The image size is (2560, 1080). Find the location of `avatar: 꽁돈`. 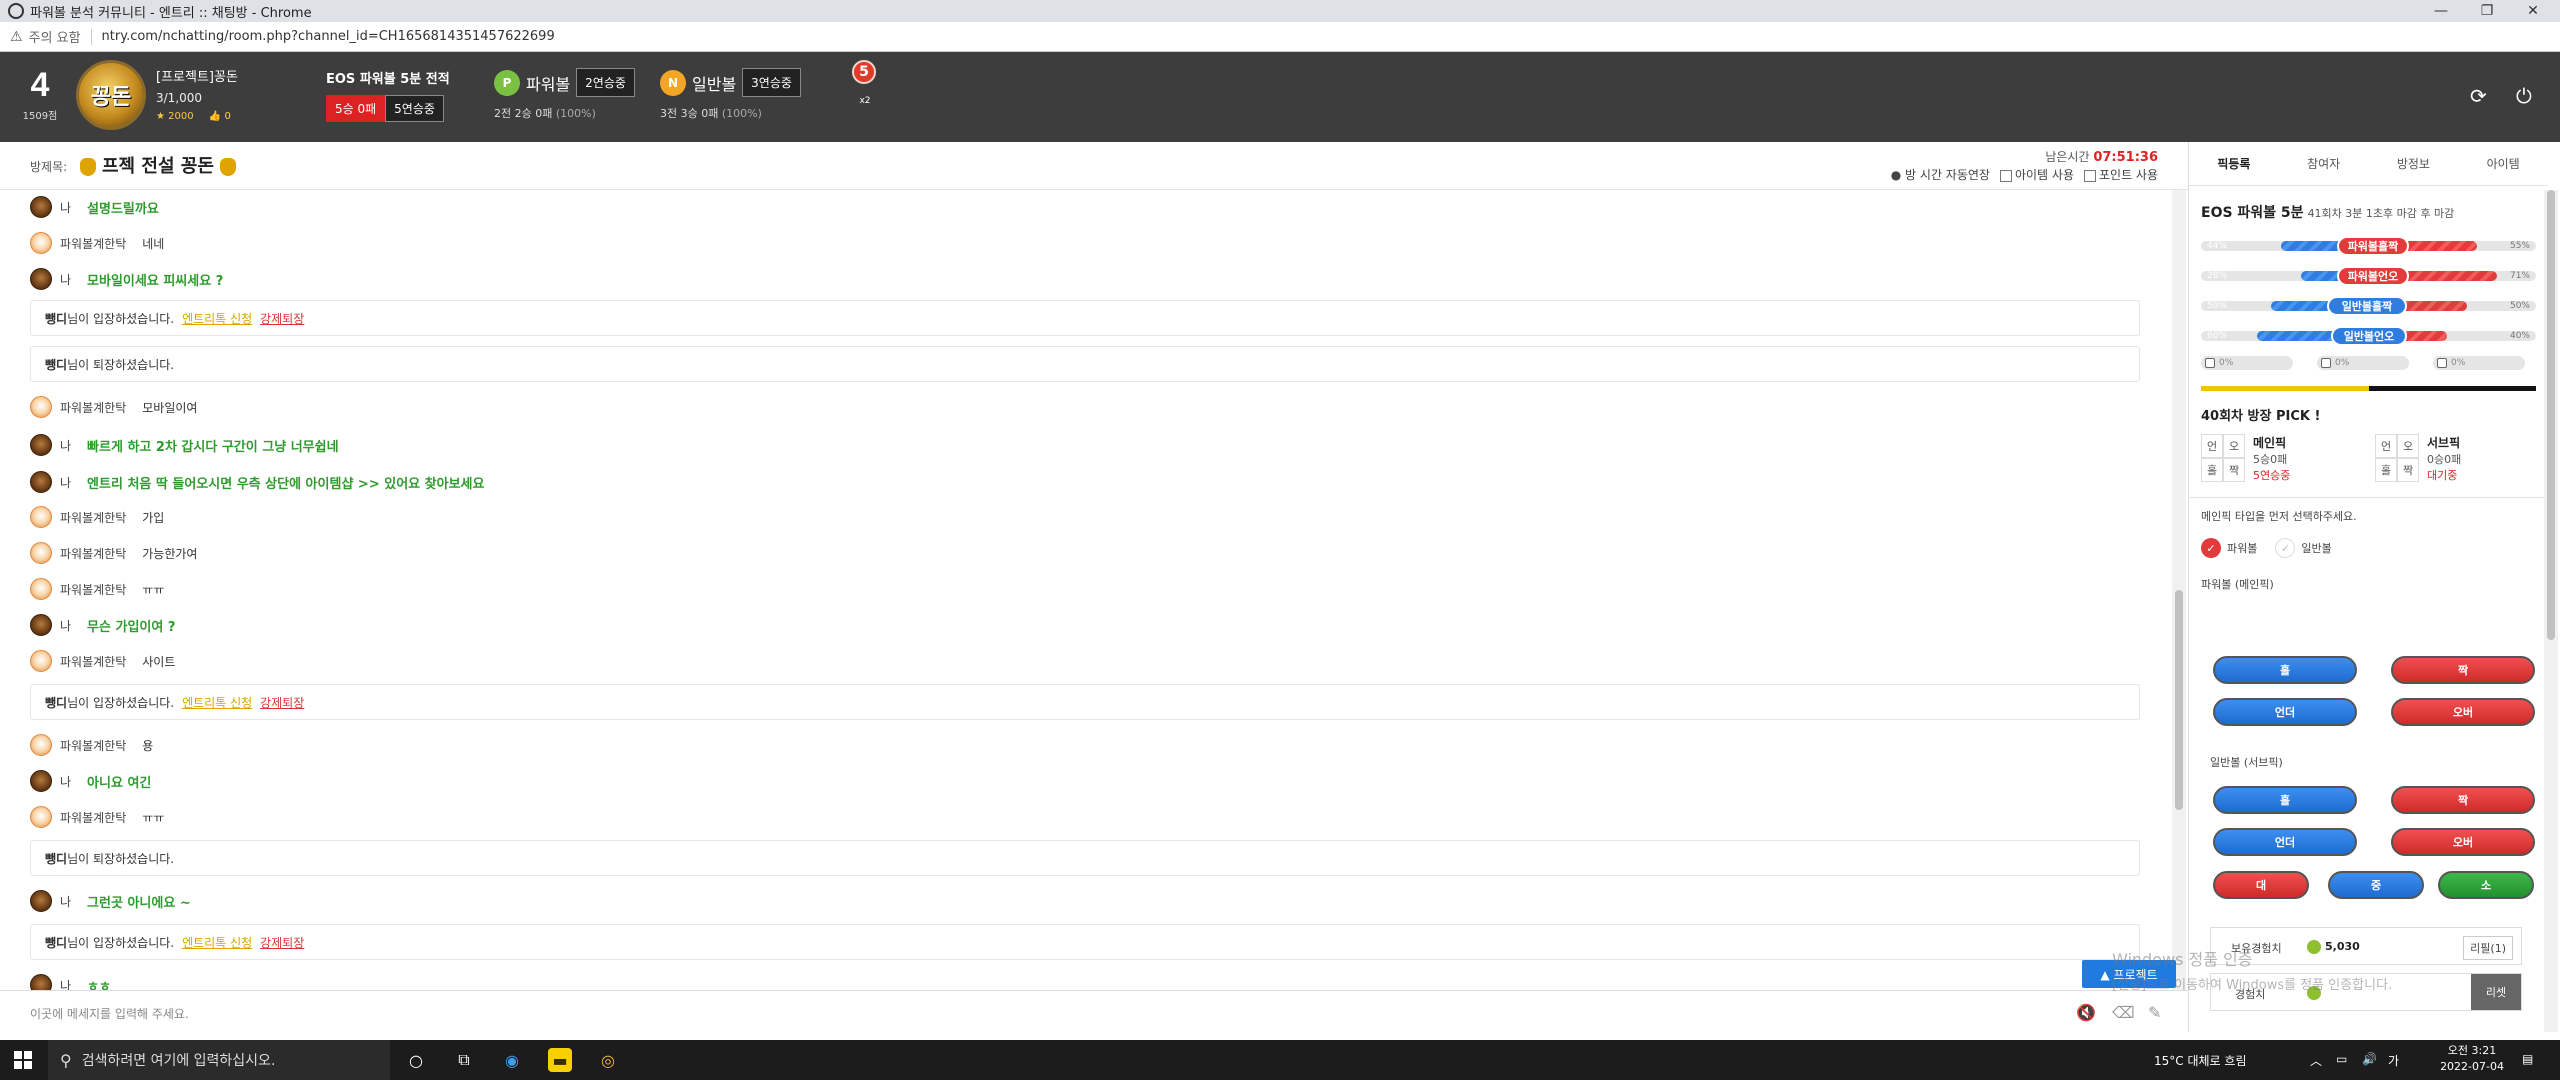

avatar: 꽁돈 is located at coordinates (111, 95).